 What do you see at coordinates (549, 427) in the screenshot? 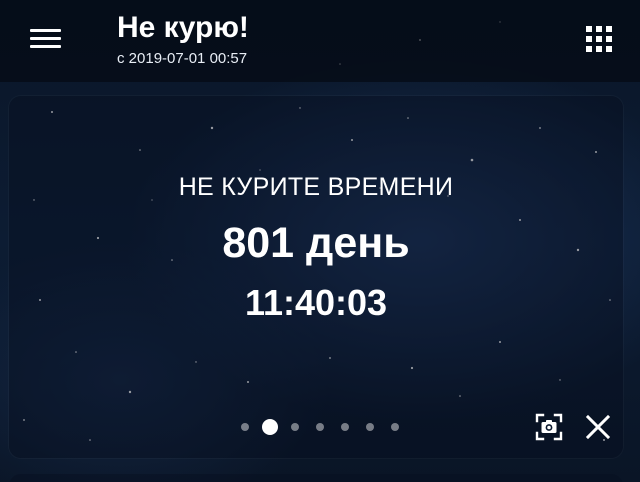
I see `camera-icon` at bounding box center [549, 427].